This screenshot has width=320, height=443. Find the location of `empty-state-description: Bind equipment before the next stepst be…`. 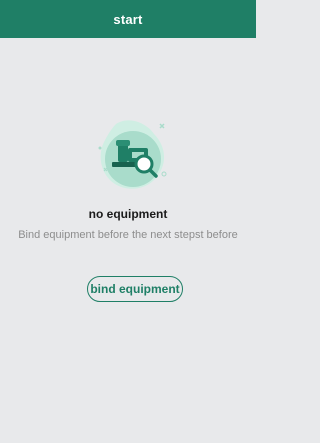

empty-state-description: Bind equipment before the next stepst be… is located at coordinates (128, 235).